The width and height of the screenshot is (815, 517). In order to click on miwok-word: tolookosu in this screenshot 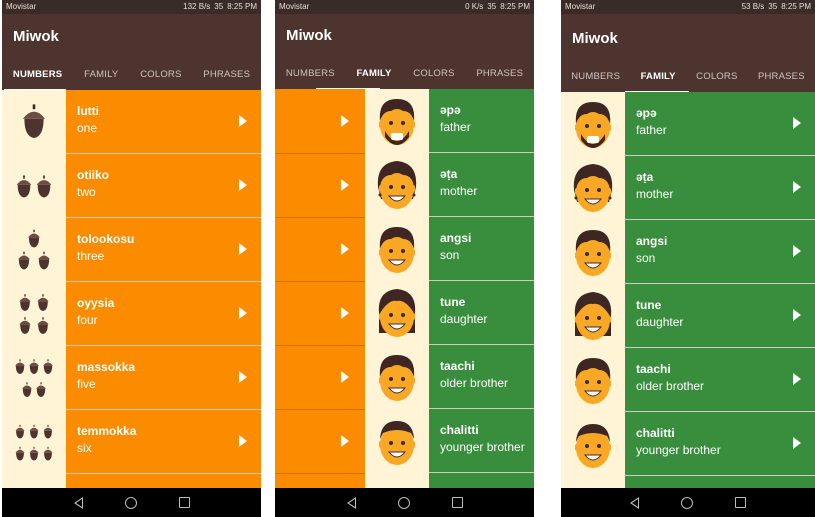, I will do `click(106, 239)`.